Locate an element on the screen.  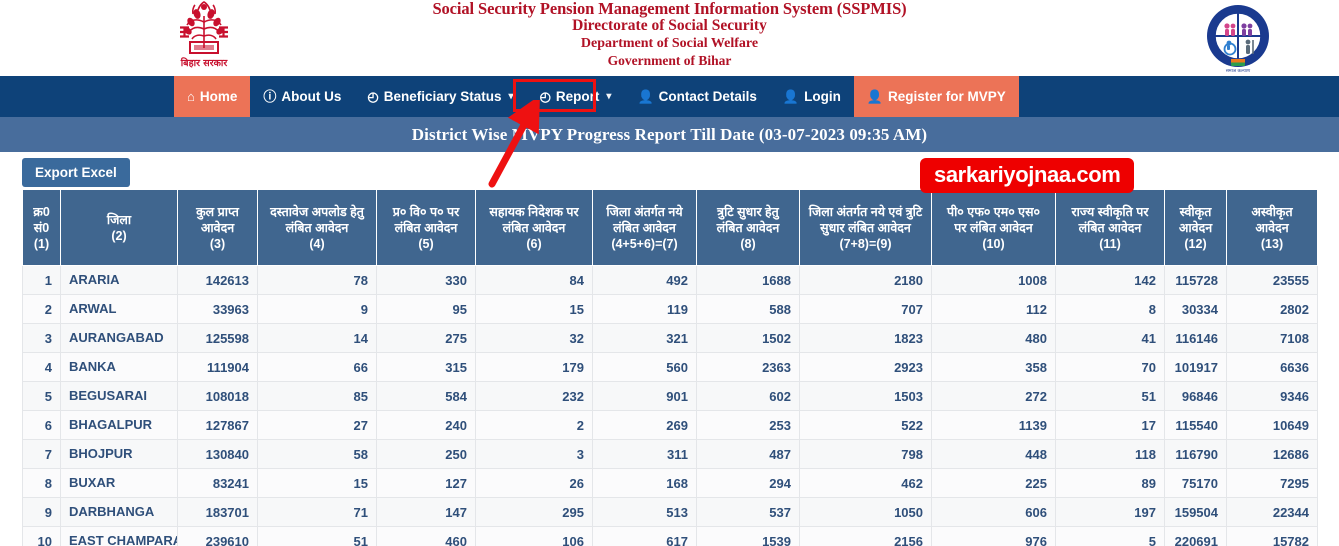
cell-serial: 5 is located at coordinates (41, 396).